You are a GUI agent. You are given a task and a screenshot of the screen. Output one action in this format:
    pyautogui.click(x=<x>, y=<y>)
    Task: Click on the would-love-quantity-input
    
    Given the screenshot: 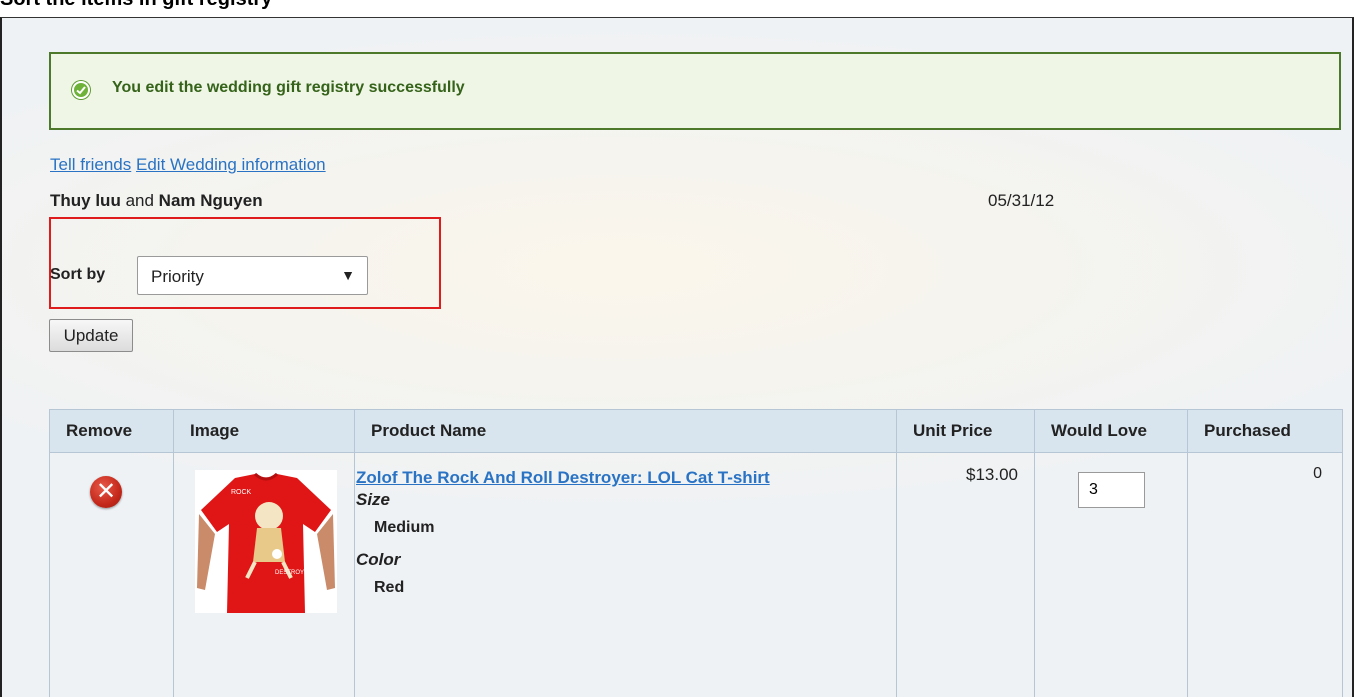 What is the action you would take?
    pyautogui.click(x=1111, y=490)
    